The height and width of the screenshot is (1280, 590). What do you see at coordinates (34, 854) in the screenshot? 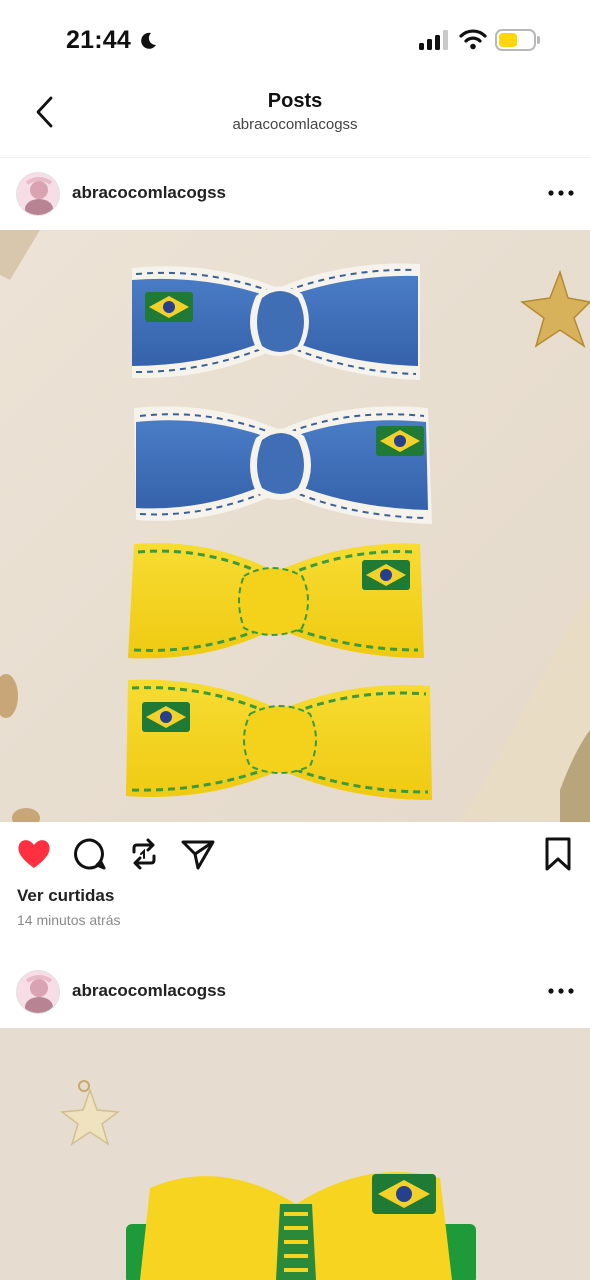
I see `heart-icon` at bounding box center [34, 854].